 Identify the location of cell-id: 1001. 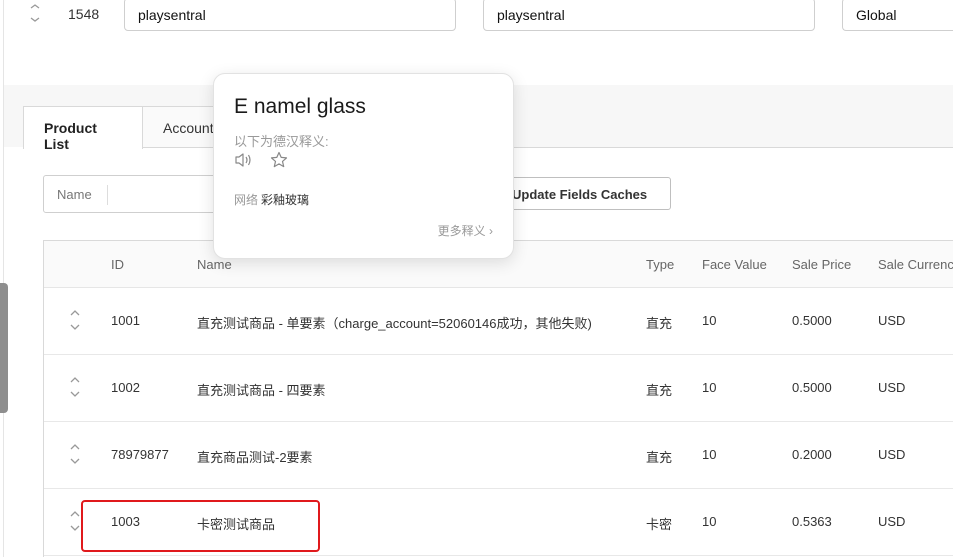
(125, 320).